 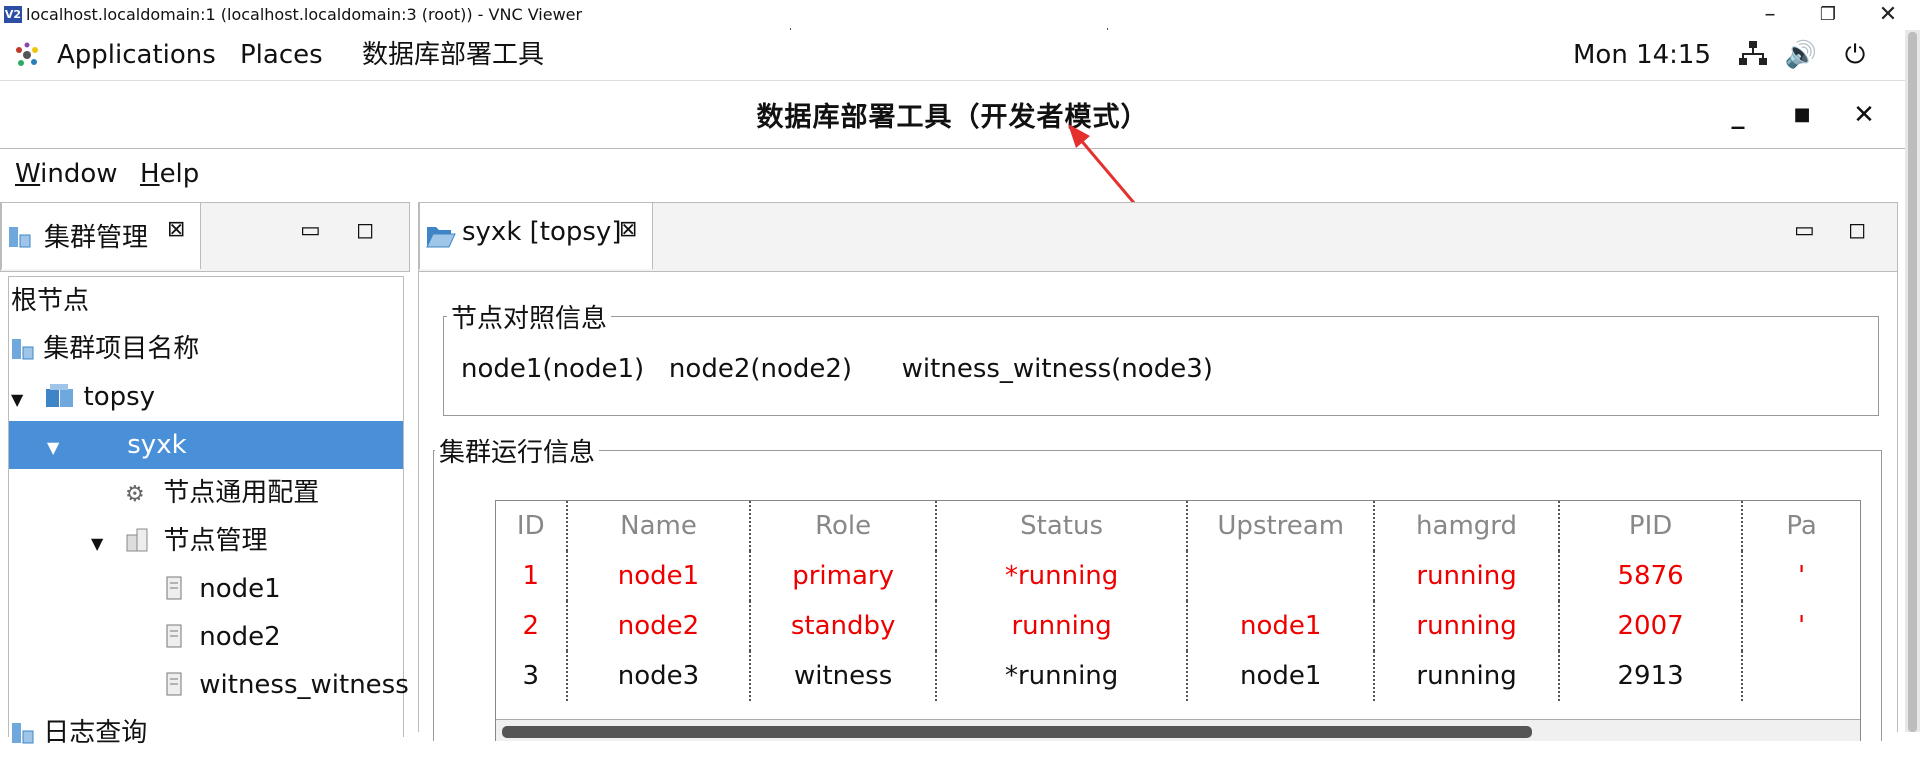 I want to click on table-horizontal-scrollbar, so click(x=1178, y=730).